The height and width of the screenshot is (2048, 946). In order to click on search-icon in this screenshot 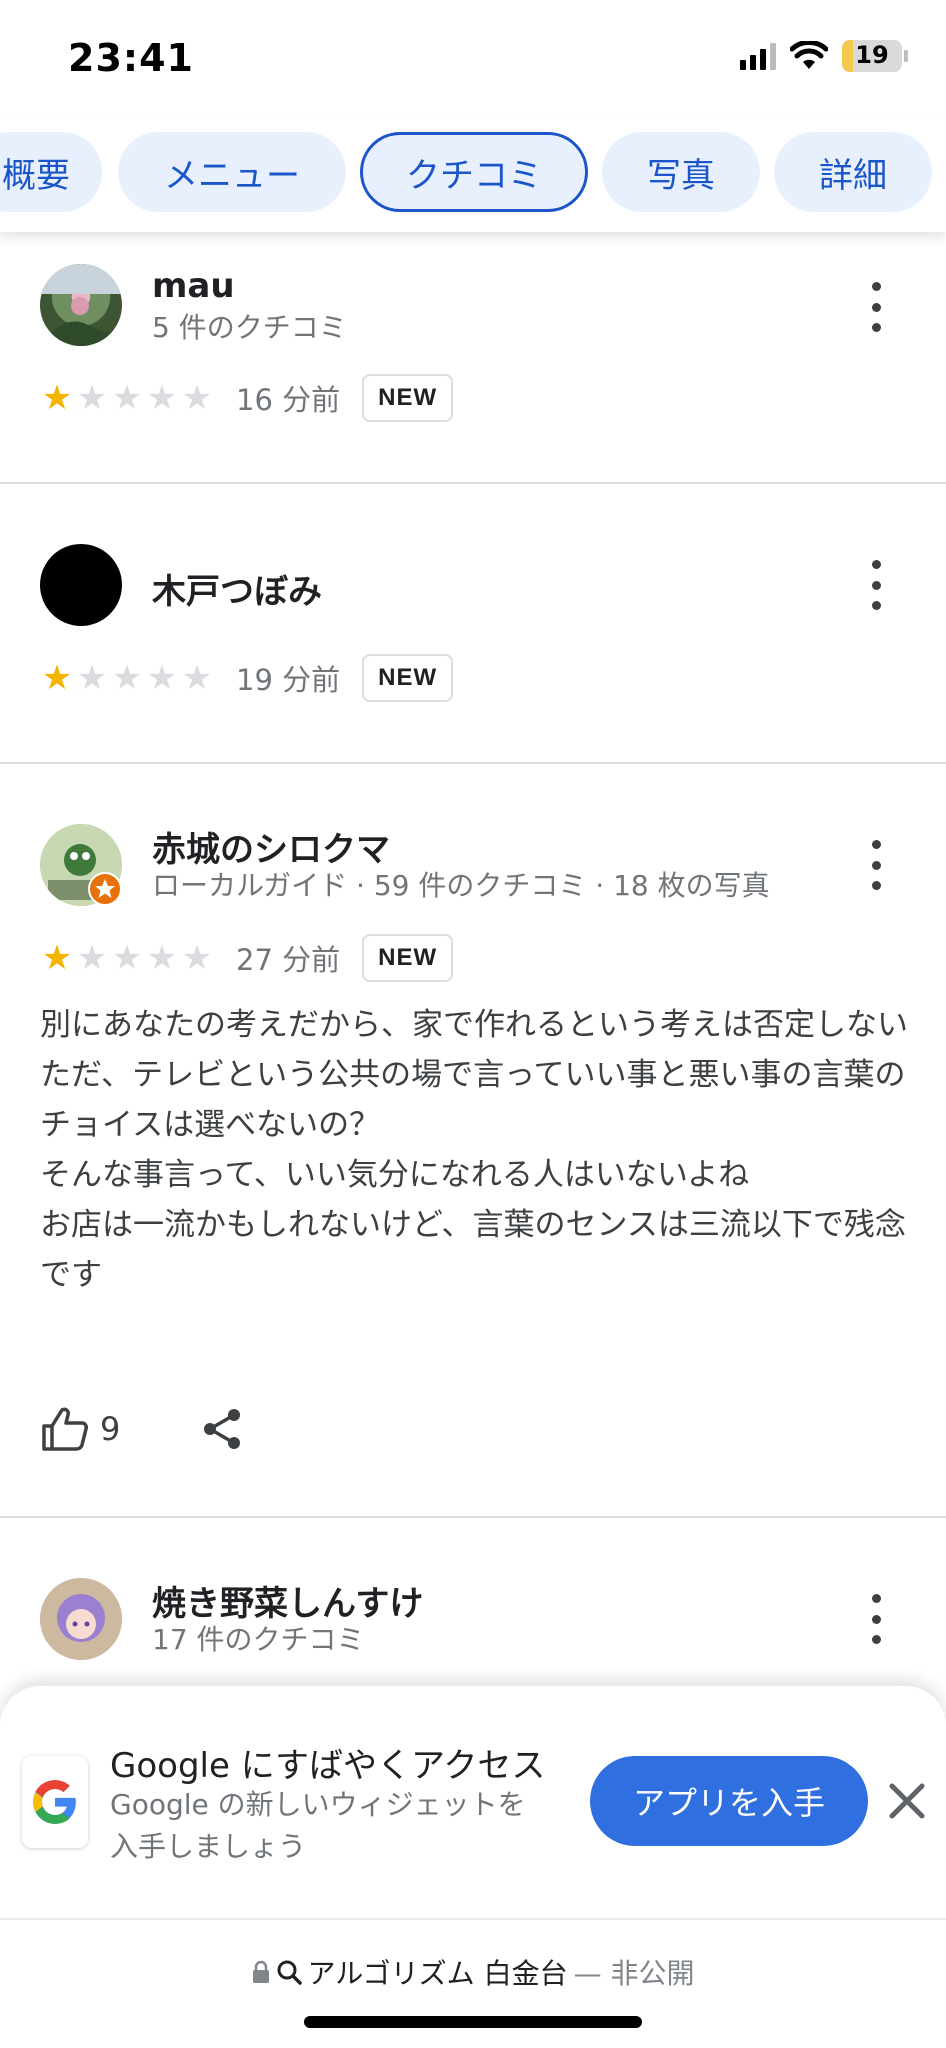, I will do `click(289, 1972)`.